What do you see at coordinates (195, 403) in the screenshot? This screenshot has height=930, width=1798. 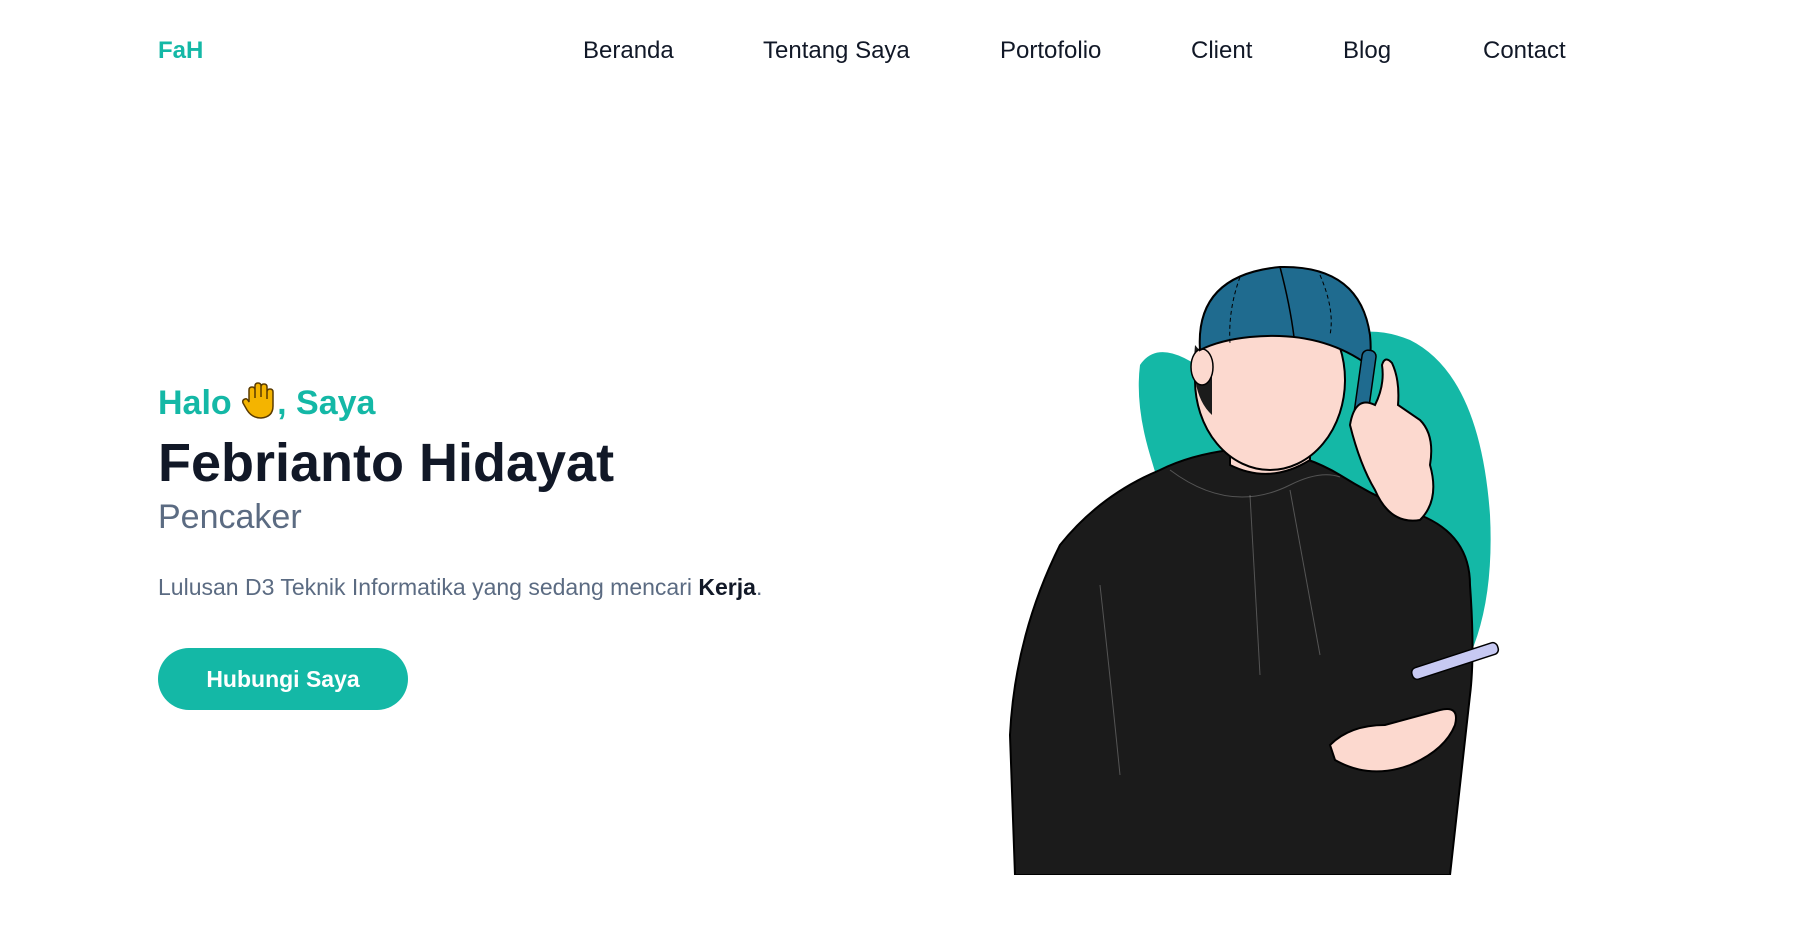 I see `greeting-prefix: Halo` at bounding box center [195, 403].